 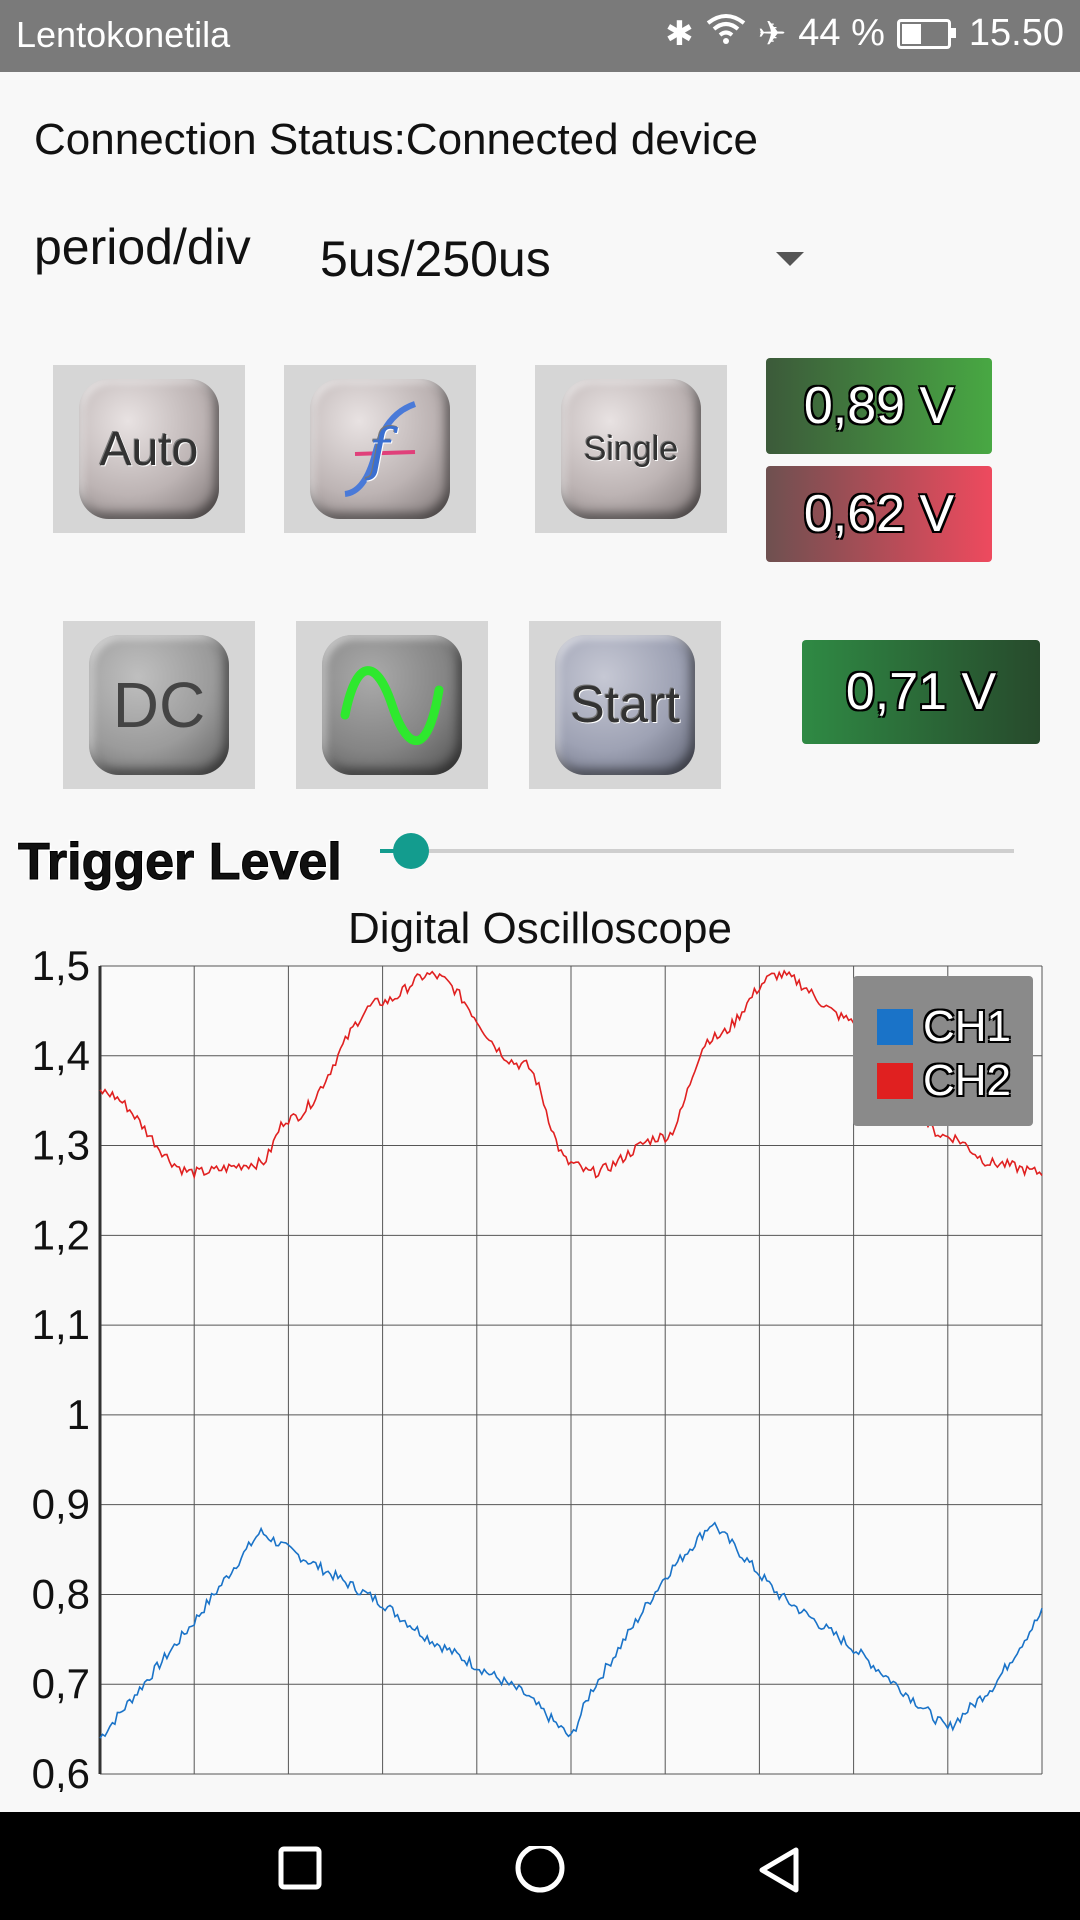 I want to click on frequency-icon: f, so click(x=380, y=449).